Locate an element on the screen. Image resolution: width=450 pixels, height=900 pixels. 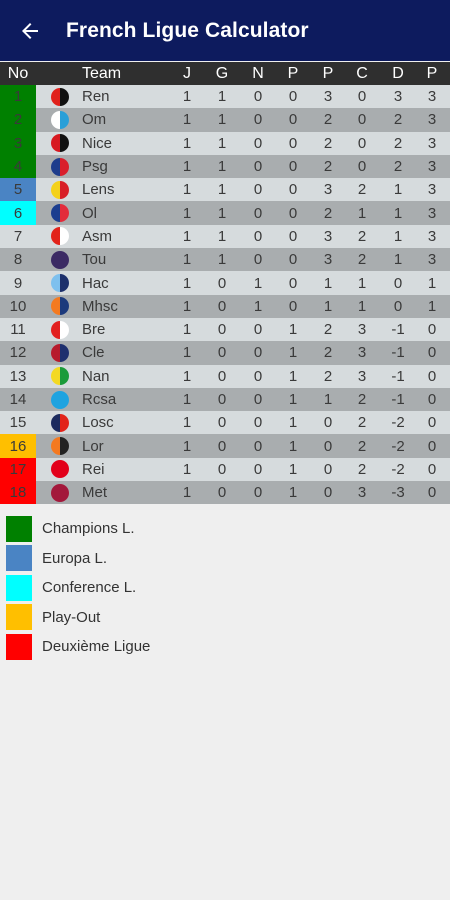
team-name: Nan is located at coordinates (96, 376).